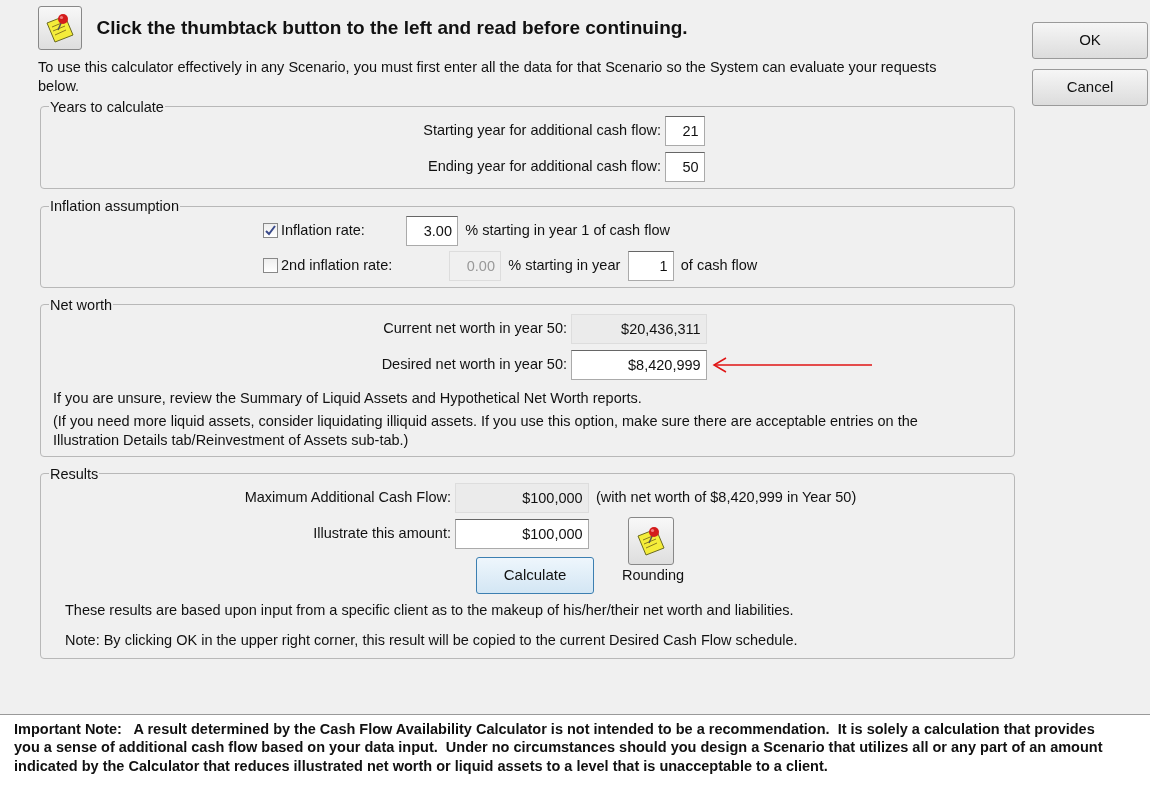 The height and width of the screenshot is (807, 1150). Describe the element at coordinates (684, 131) in the screenshot. I see `year-field: 21` at that location.